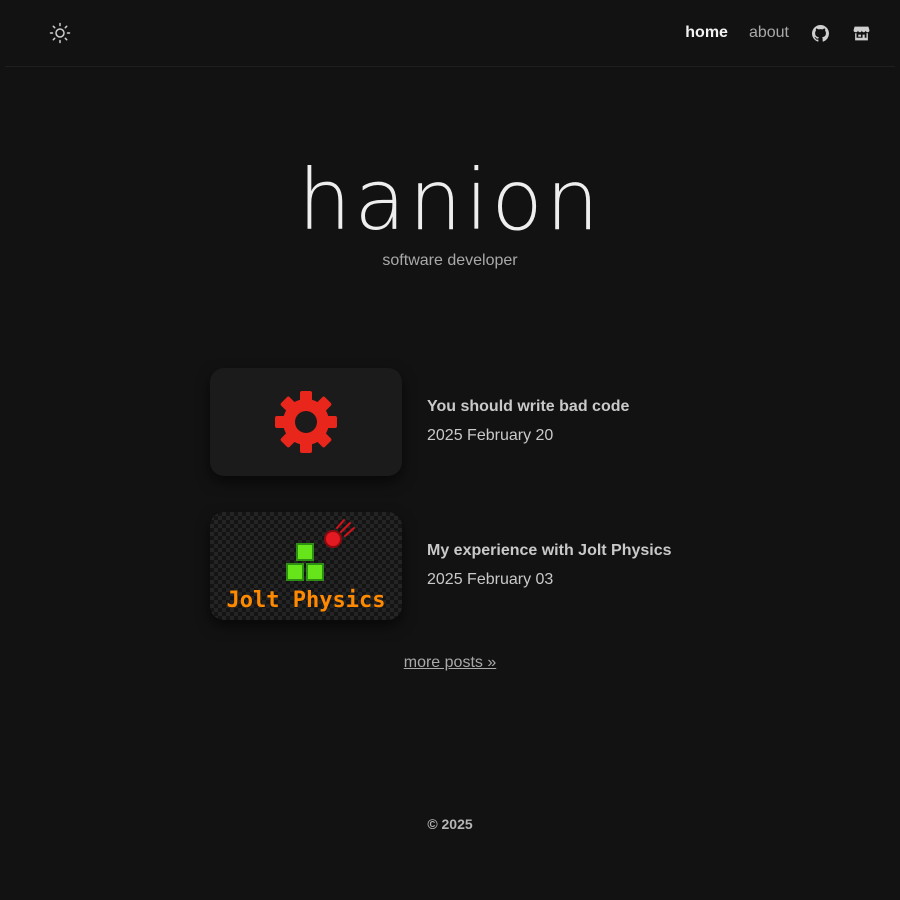 The height and width of the screenshot is (900, 900). What do you see at coordinates (450, 33) in the screenshot?
I see `site-header: home about` at bounding box center [450, 33].